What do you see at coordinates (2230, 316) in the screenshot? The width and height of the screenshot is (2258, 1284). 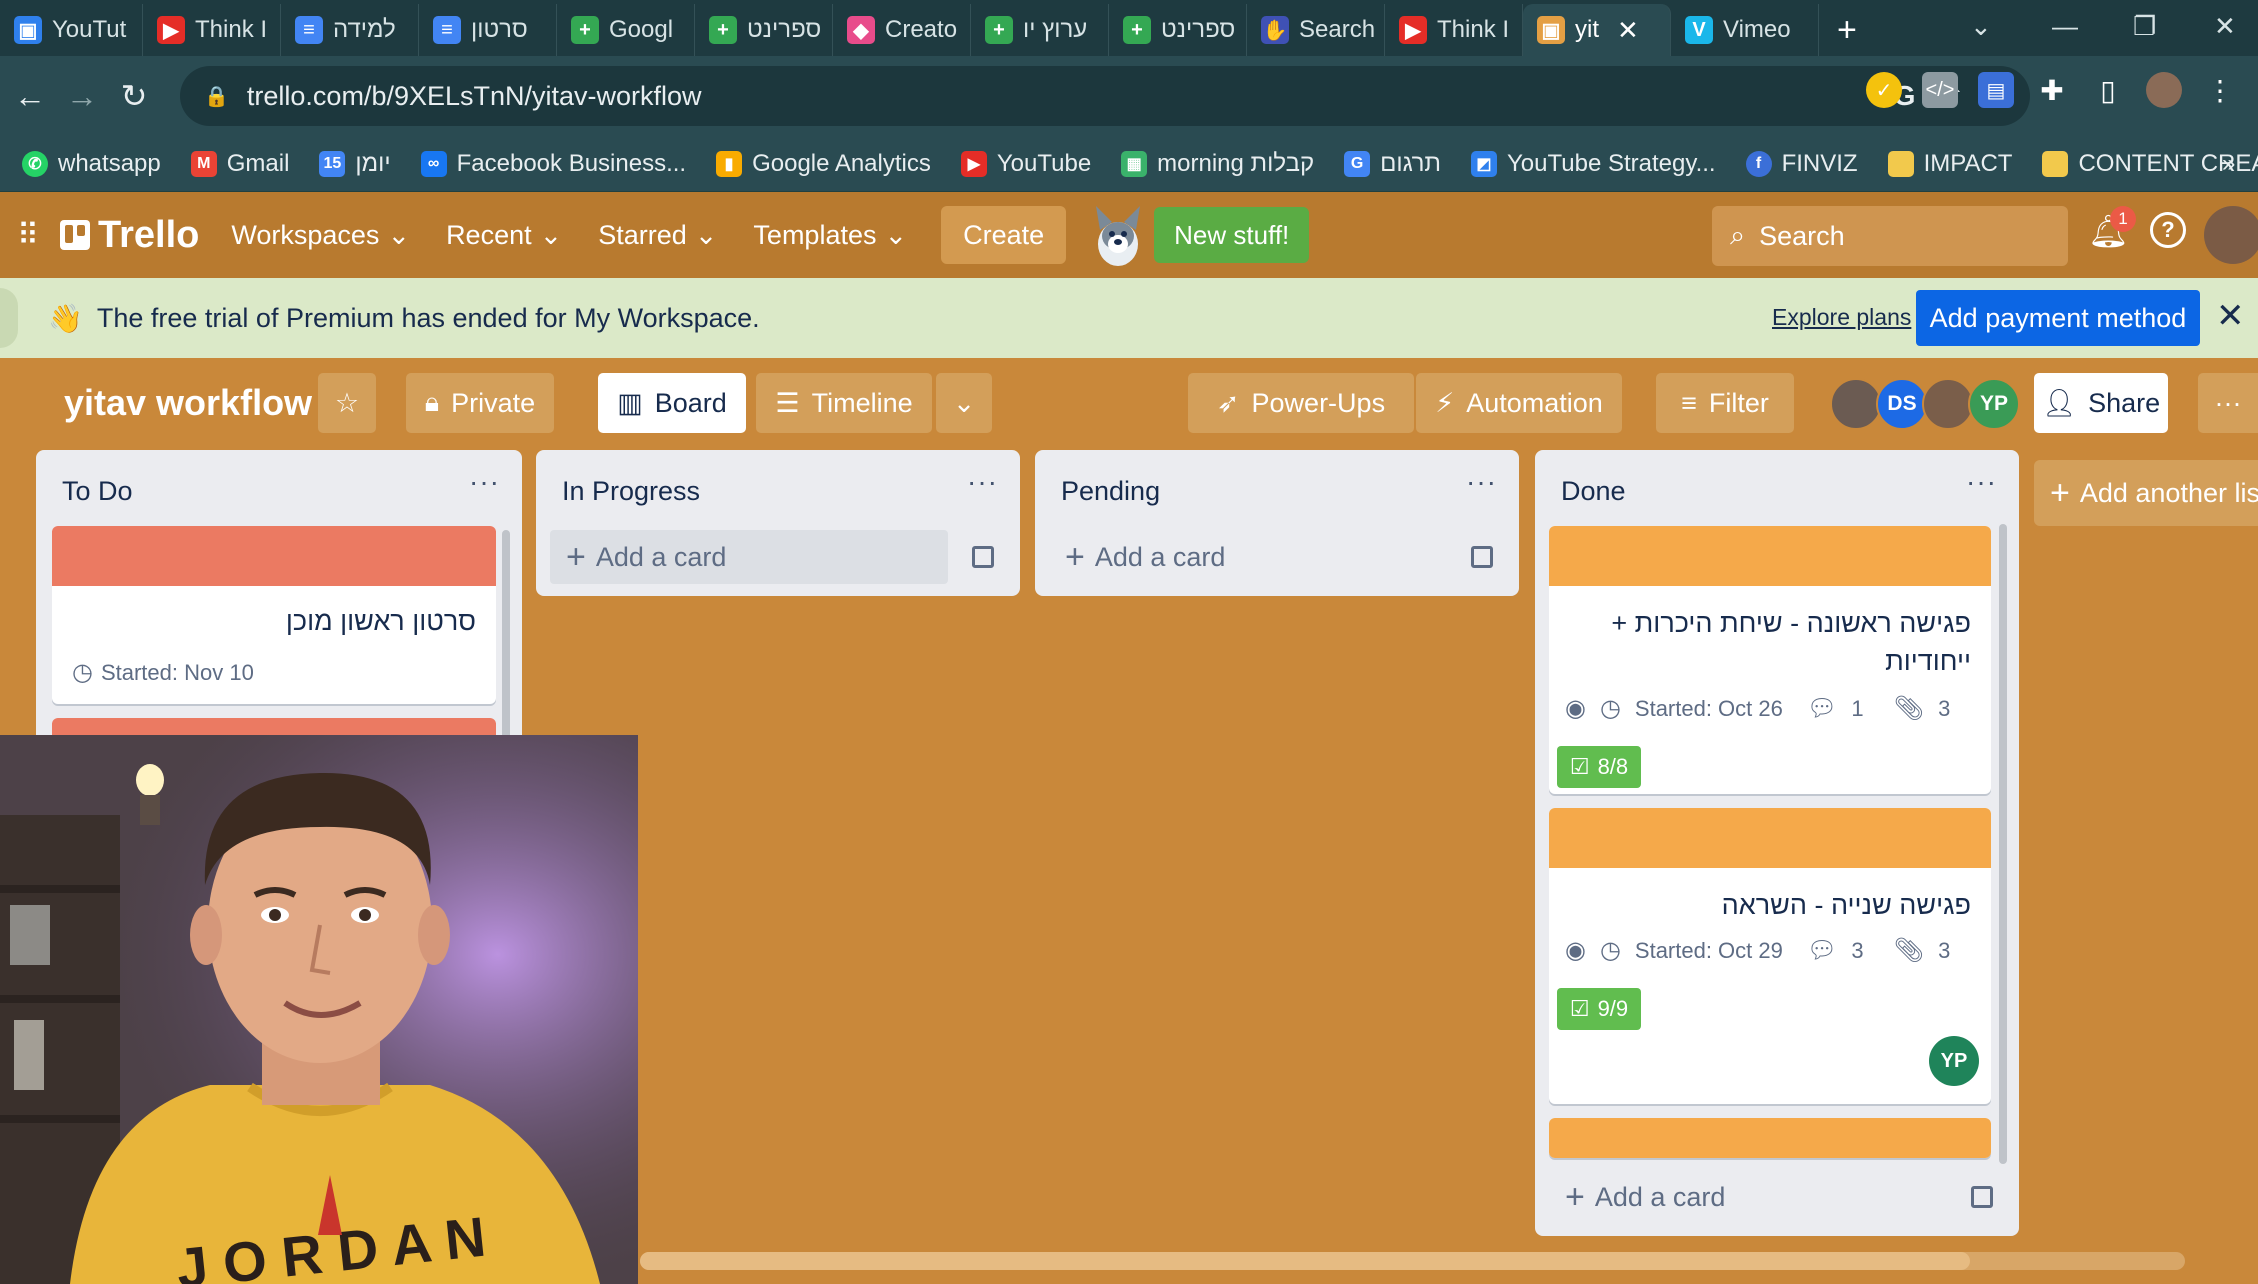 I see `close-icon: ✕` at bounding box center [2230, 316].